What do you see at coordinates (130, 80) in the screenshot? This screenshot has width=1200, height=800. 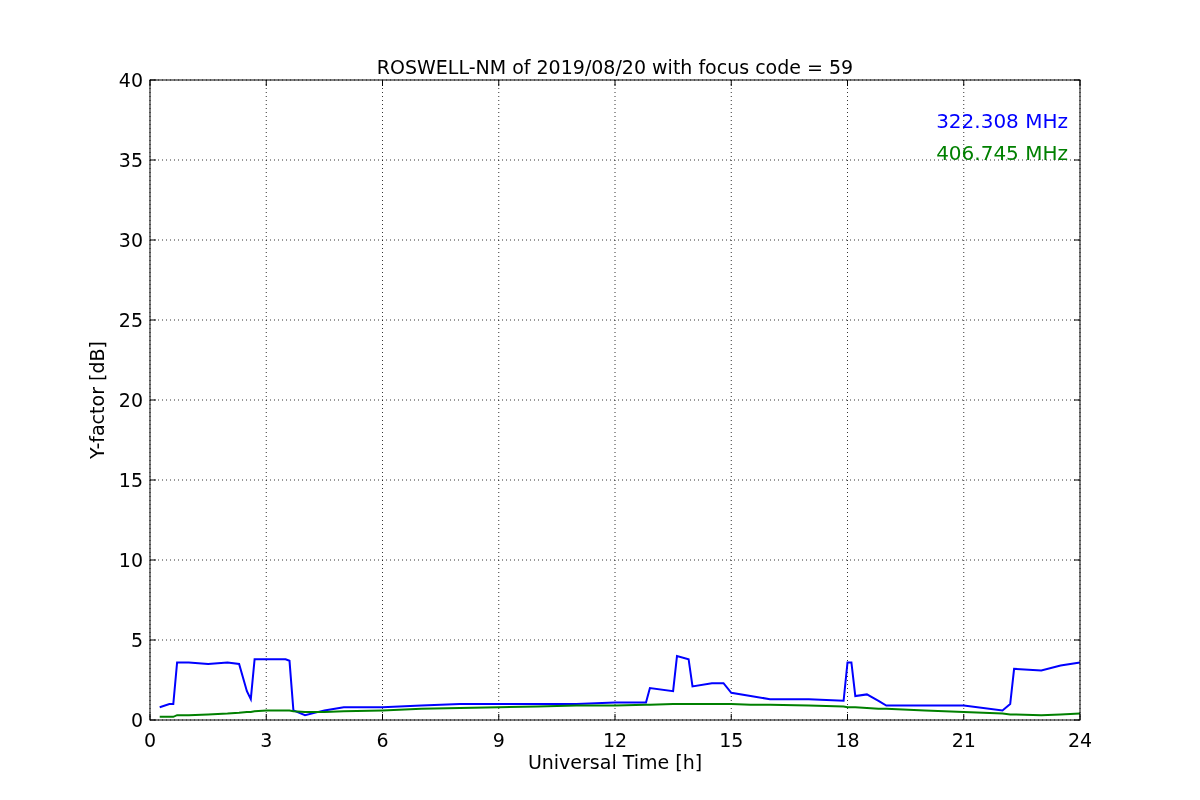 I see `tick-label: 40` at bounding box center [130, 80].